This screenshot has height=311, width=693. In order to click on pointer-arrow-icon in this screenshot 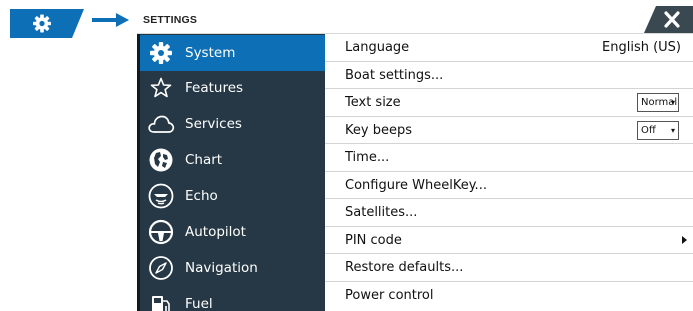, I will do `click(111, 22)`.